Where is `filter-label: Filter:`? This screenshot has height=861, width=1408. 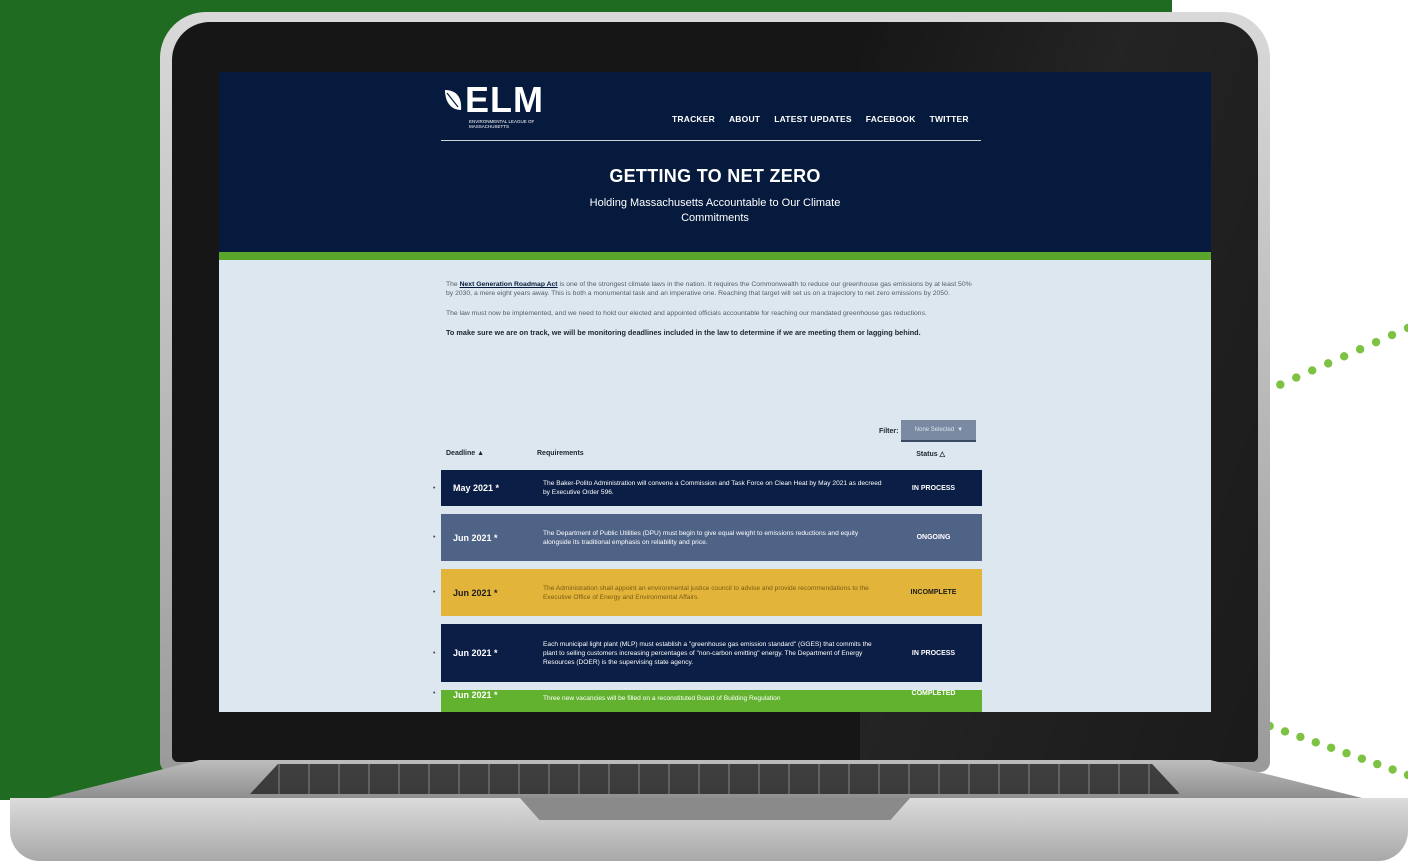
filter-label: Filter: is located at coordinates (889, 431).